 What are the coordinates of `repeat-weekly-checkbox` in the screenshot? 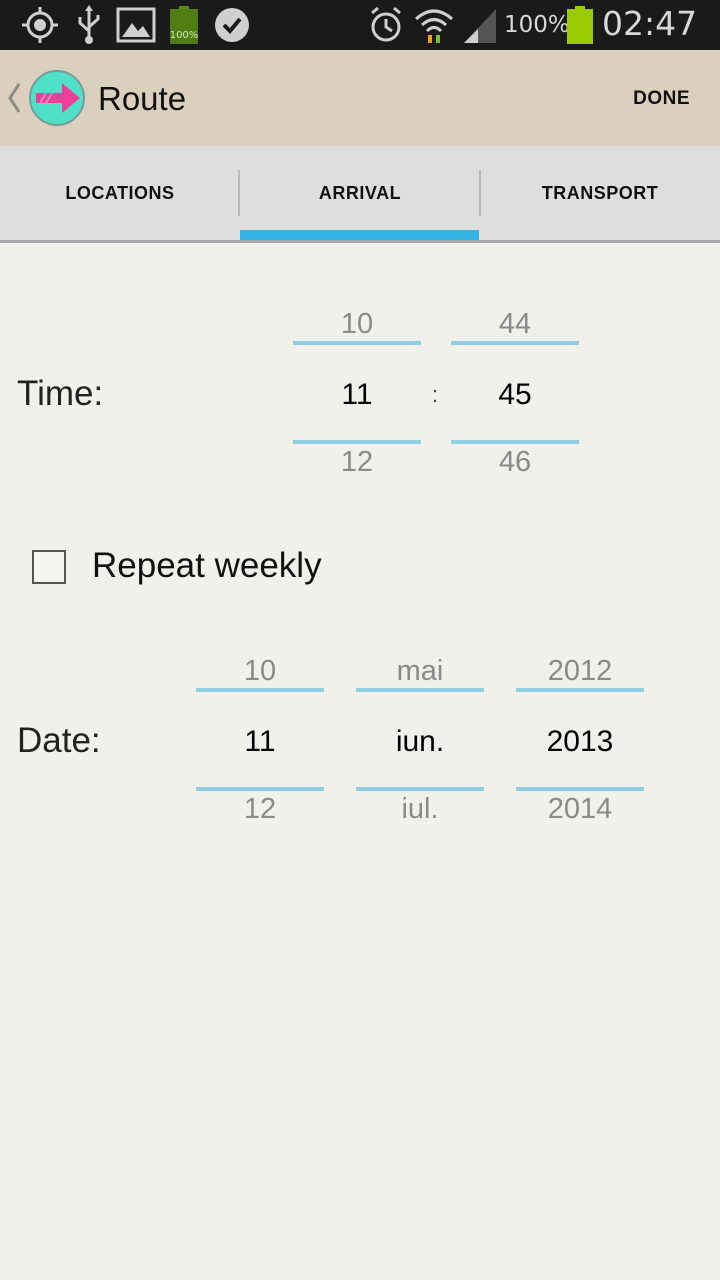 It's located at (49, 567).